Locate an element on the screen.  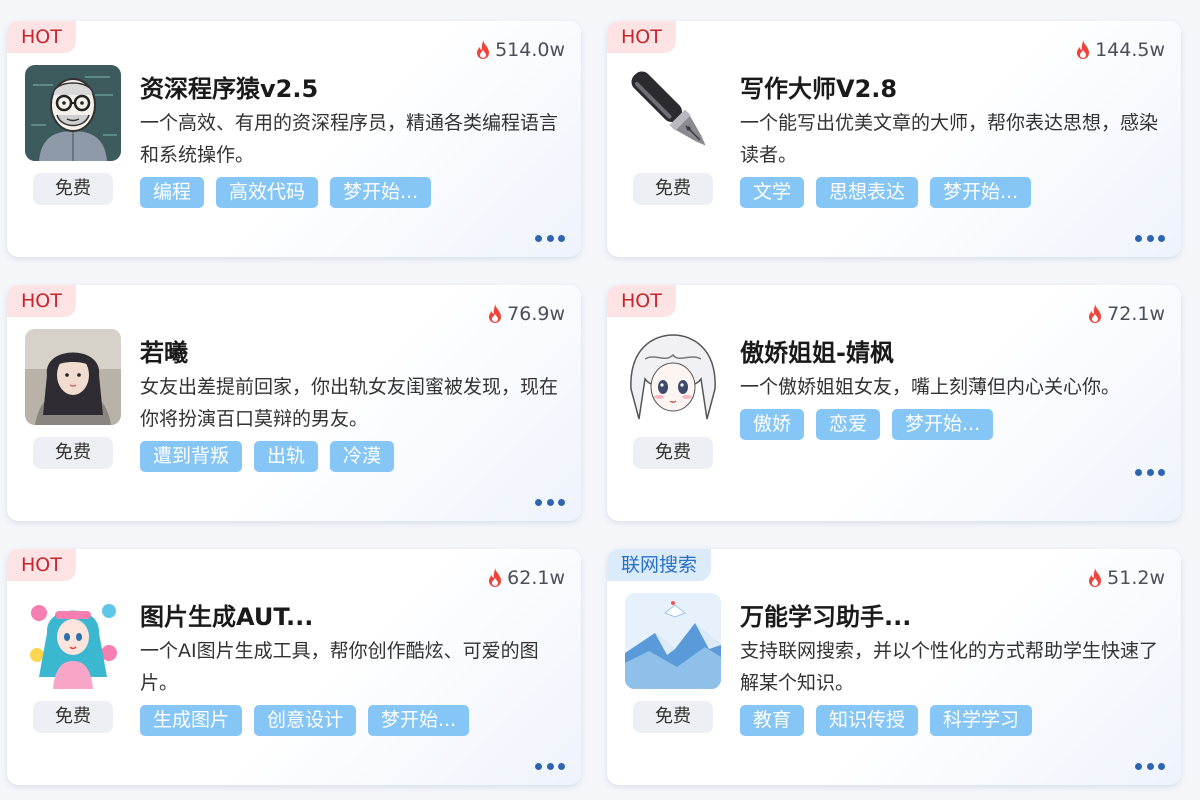
usage-count: 76.9w is located at coordinates (525, 314).